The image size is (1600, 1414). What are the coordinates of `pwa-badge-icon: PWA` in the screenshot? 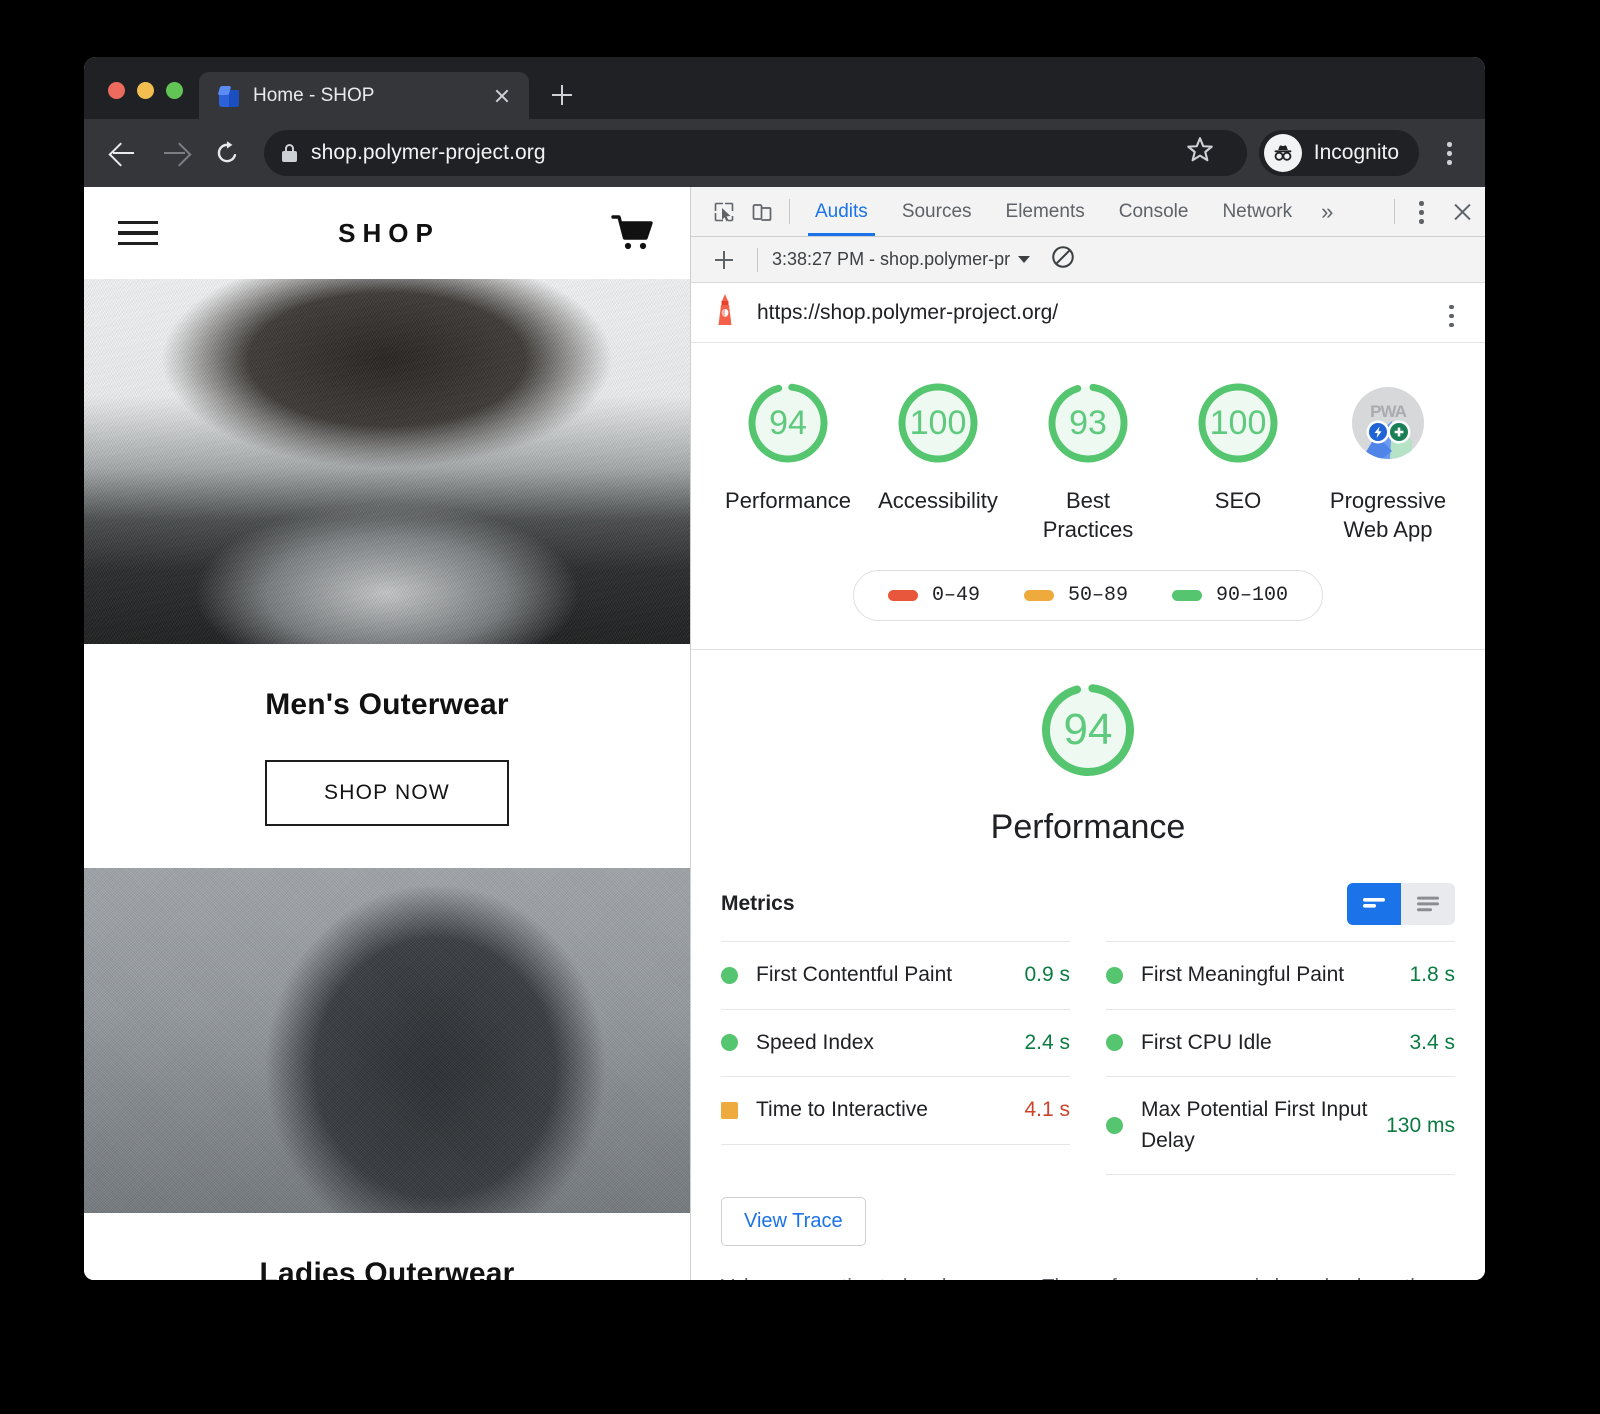 It's located at (1388, 423).